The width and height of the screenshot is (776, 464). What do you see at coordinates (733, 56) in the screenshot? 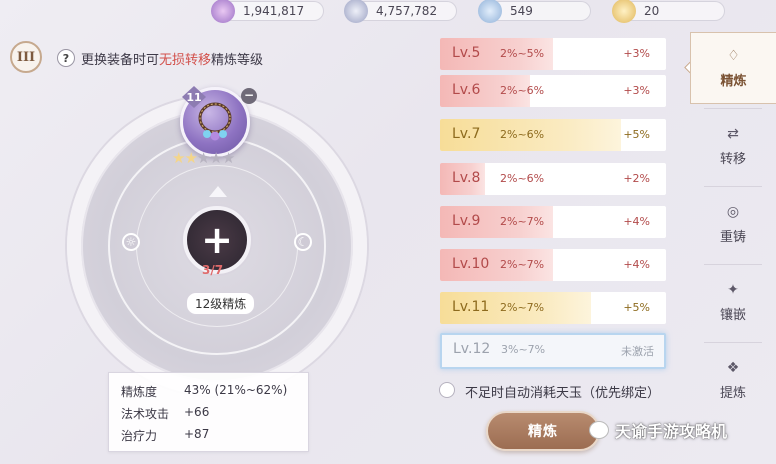
I see `refine-icon: ♢` at bounding box center [733, 56].